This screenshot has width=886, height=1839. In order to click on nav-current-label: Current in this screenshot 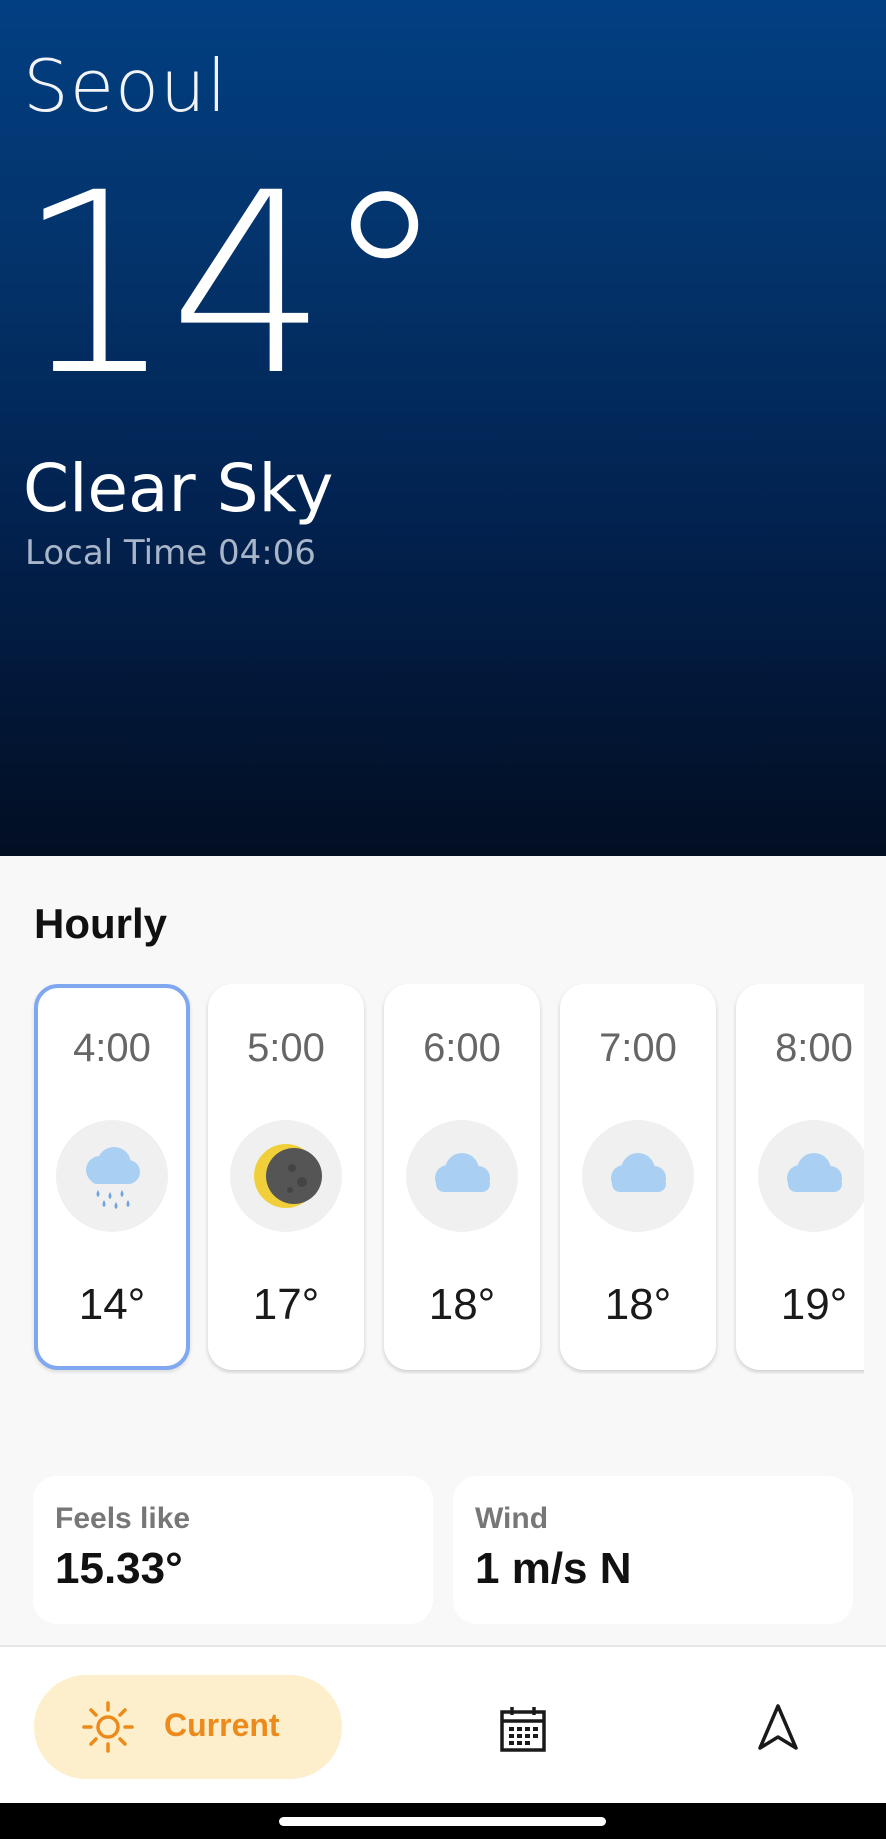, I will do `click(222, 1725)`.